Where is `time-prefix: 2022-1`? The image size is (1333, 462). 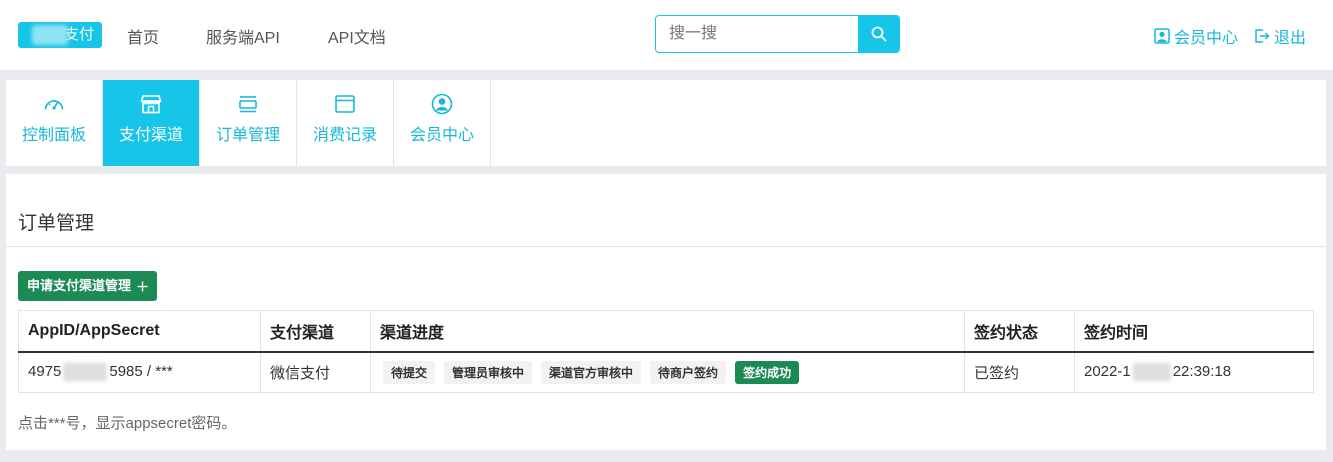
time-prefix: 2022-1 is located at coordinates (1107, 372).